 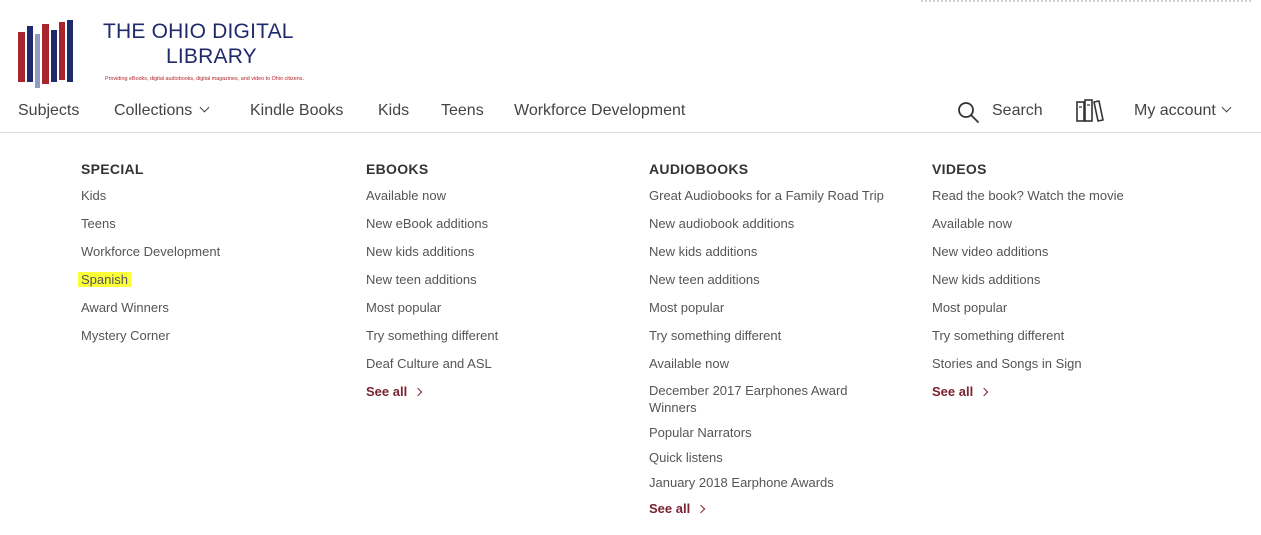 What do you see at coordinates (968, 112) in the screenshot?
I see `search-icon` at bounding box center [968, 112].